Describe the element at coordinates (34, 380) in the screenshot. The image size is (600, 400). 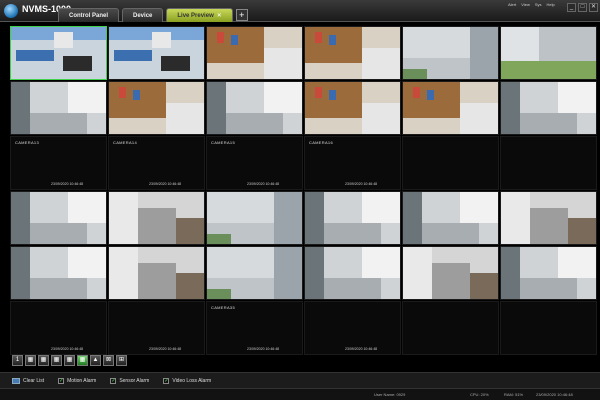
I see `clear-list-label: Clear List` at that location.